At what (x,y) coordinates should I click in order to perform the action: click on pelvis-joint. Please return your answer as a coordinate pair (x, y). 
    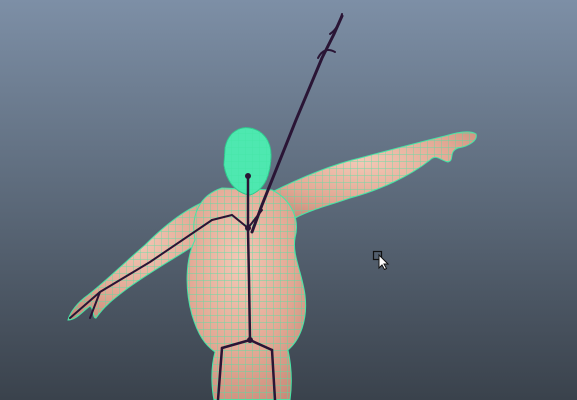
    Looking at the image, I should click on (250, 340).